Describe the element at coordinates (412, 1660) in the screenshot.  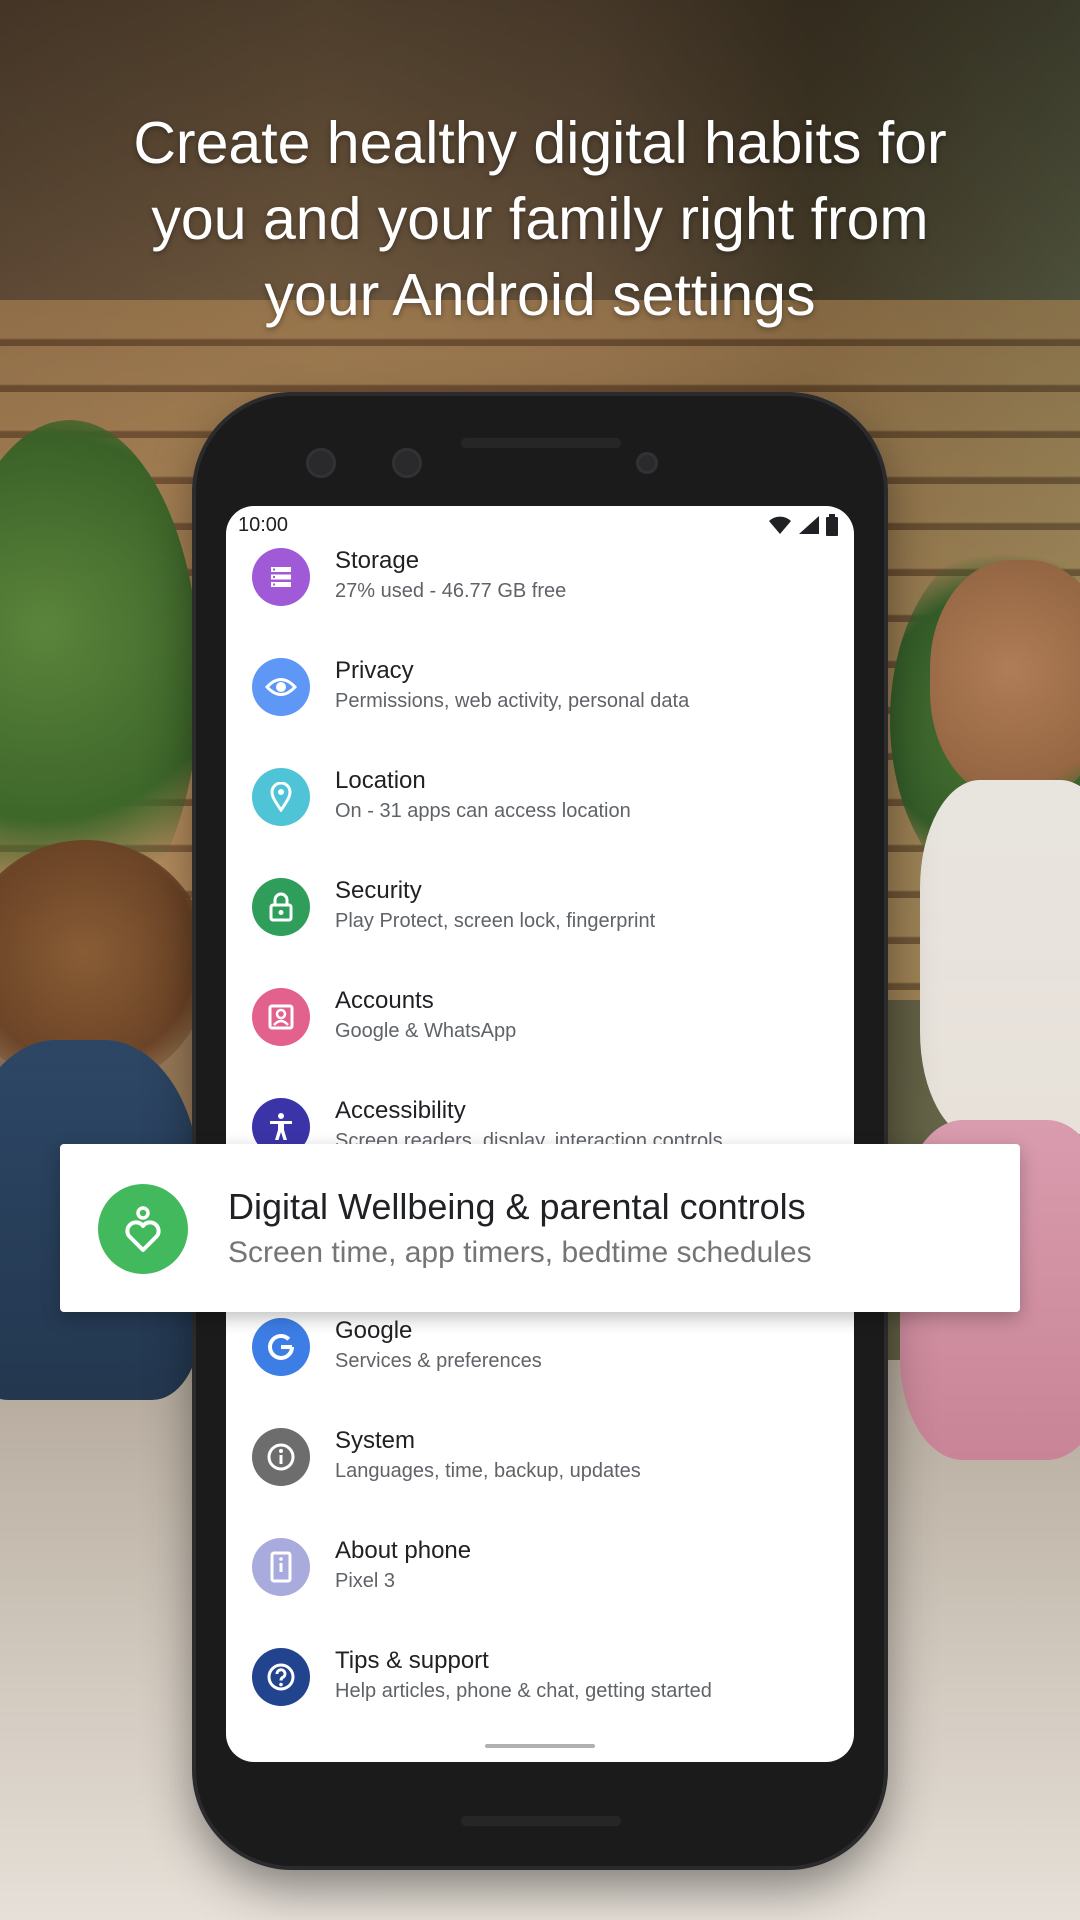
I see `settings-item-title: Tips & support` at that location.